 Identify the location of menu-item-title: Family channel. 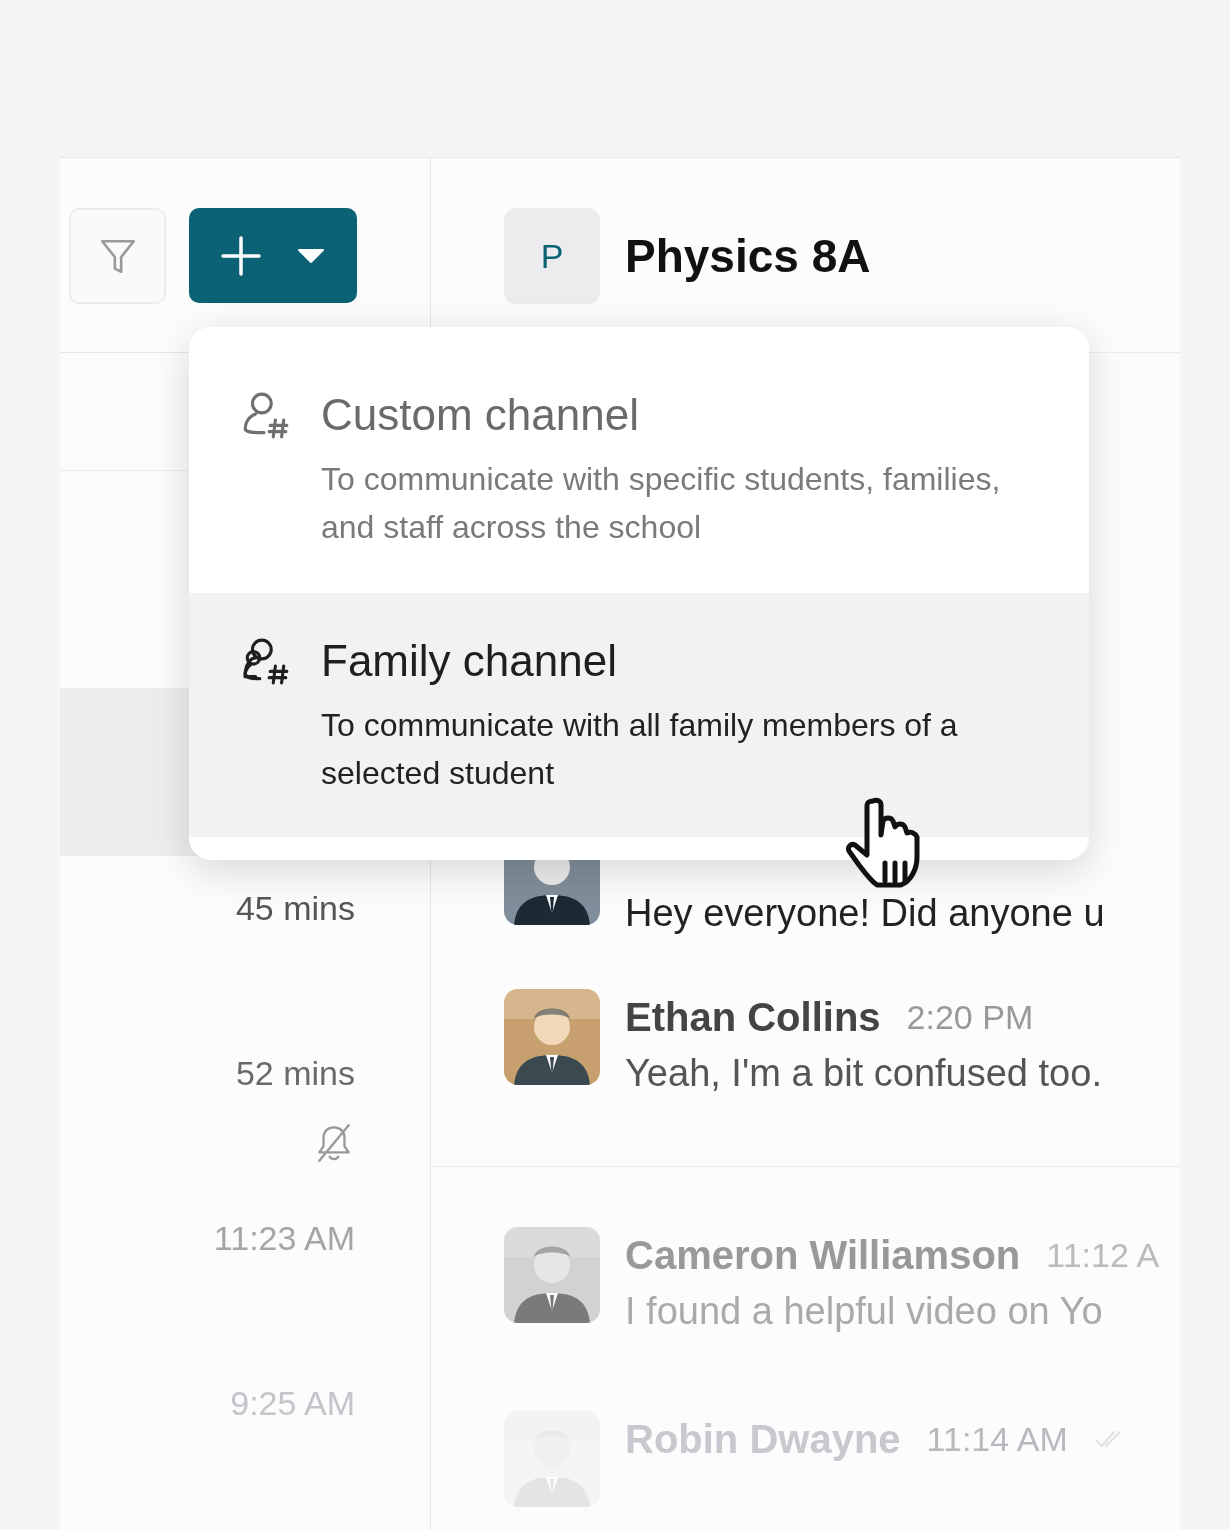
(469, 661).